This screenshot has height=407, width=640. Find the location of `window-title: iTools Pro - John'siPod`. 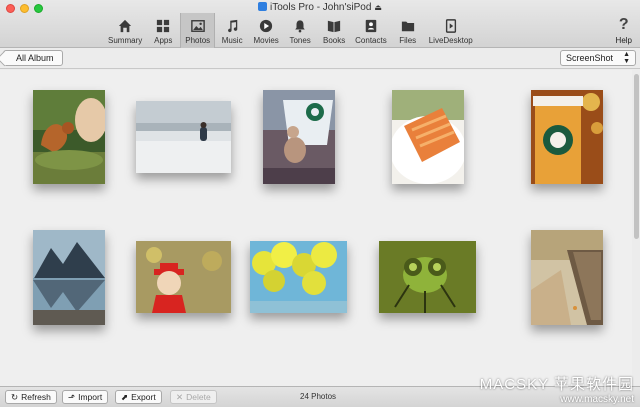

window-title: iTools Pro - John'siPod is located at coordinates (321, 7).